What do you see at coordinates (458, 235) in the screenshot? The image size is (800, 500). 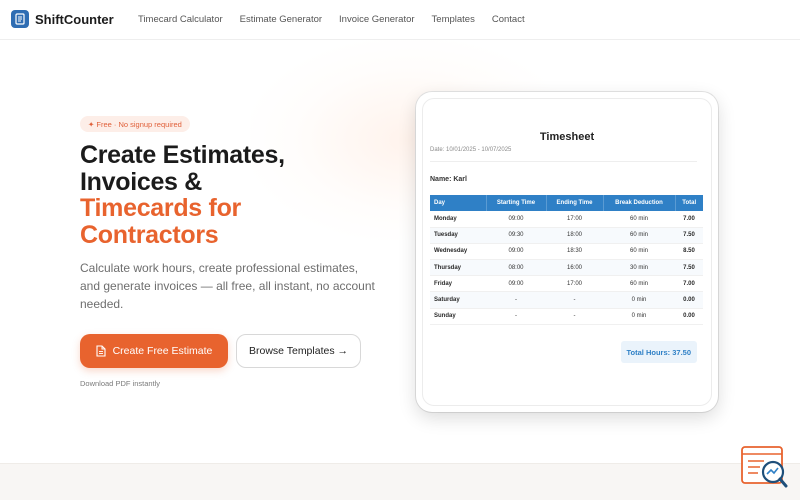 I see `cell-day: Tuesday` at bounding box center [458, 235].